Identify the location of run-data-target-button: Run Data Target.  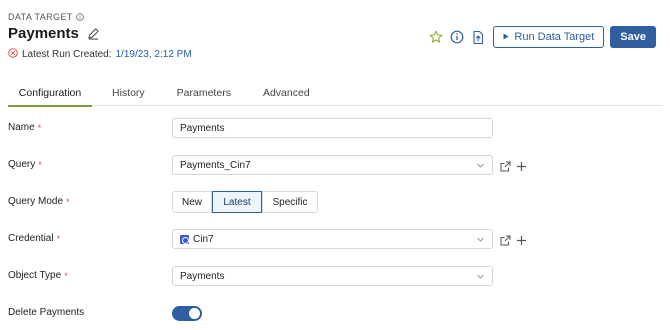
(549, 37).